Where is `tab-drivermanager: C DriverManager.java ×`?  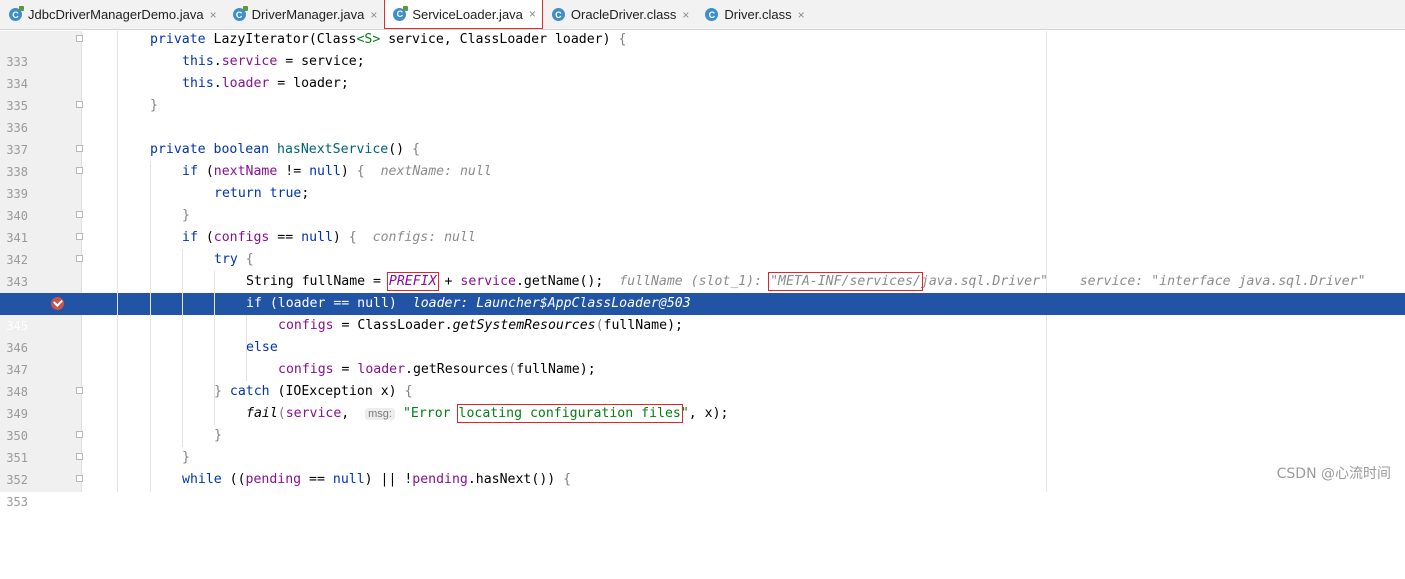 tab-drivermanager: C DriverManager.java × is located at coordinates (304, 14).